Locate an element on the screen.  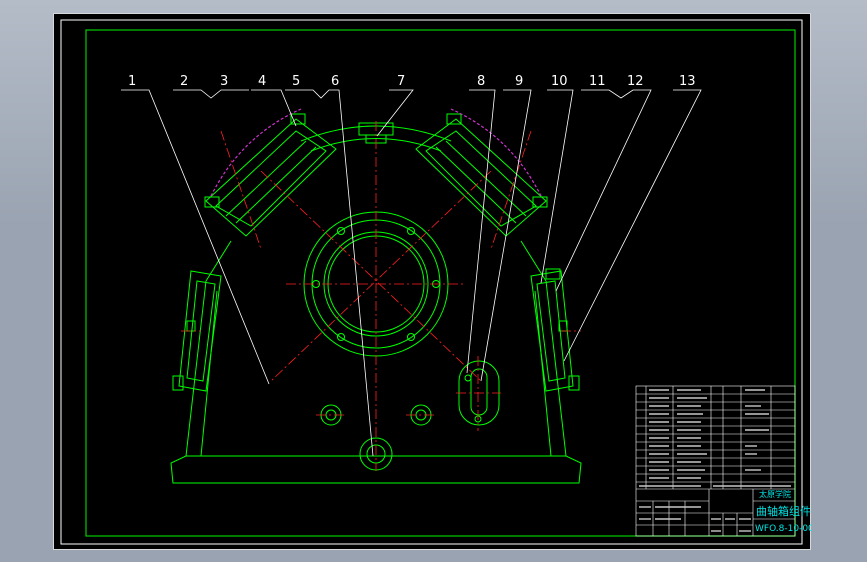
callout-9: 9 is located at coordinates (519, 81).